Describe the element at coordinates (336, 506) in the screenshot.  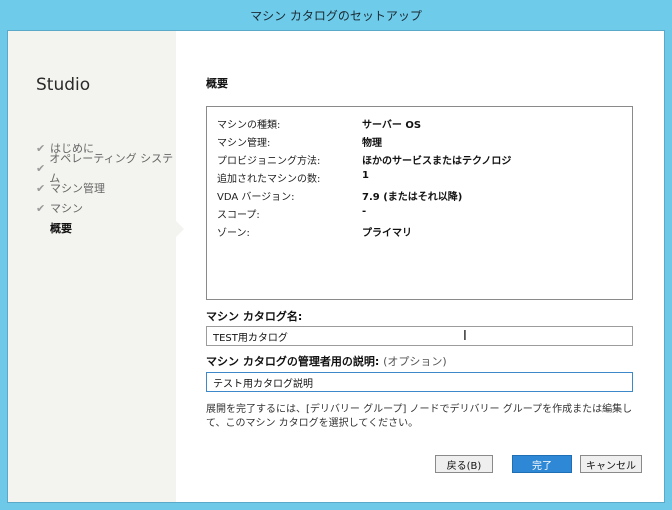
I see `window-bottom-border` at that location.